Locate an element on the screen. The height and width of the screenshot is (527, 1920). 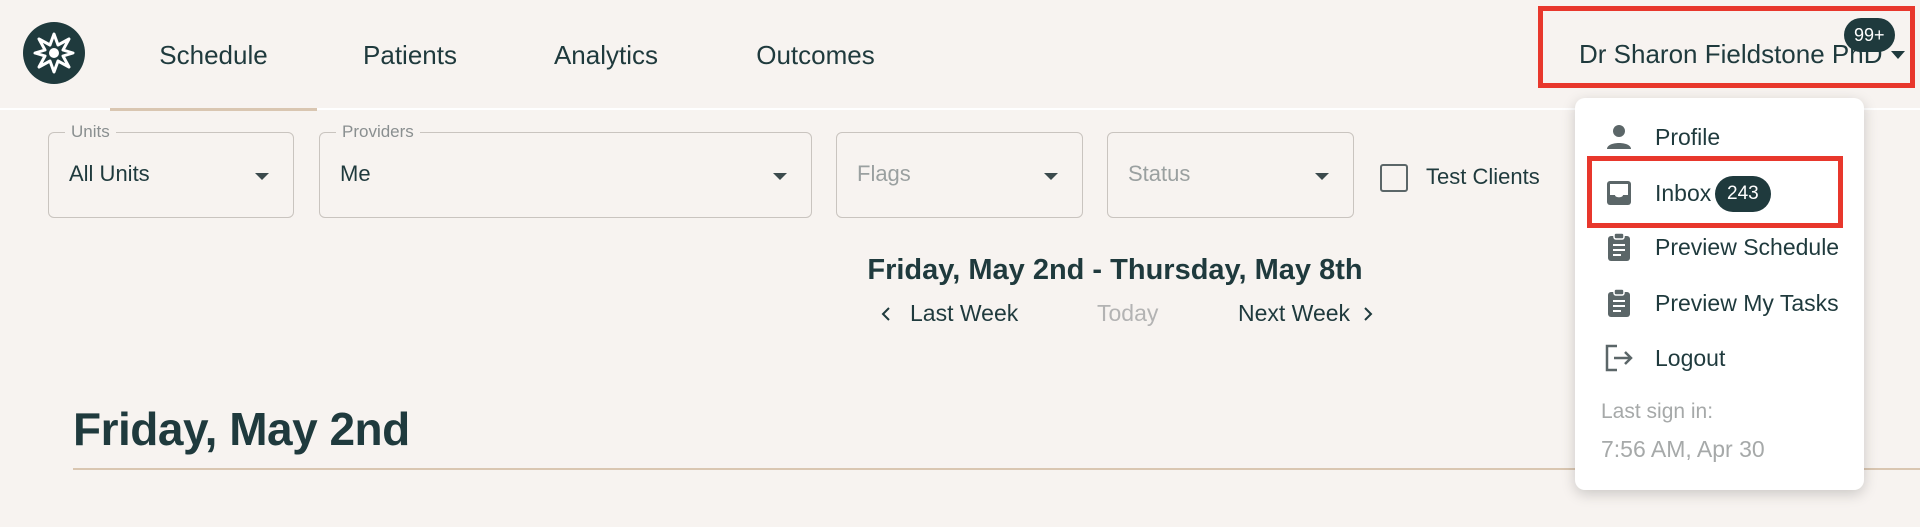
tab-schedule-label: Schedule is located at coordinates (213, 54).